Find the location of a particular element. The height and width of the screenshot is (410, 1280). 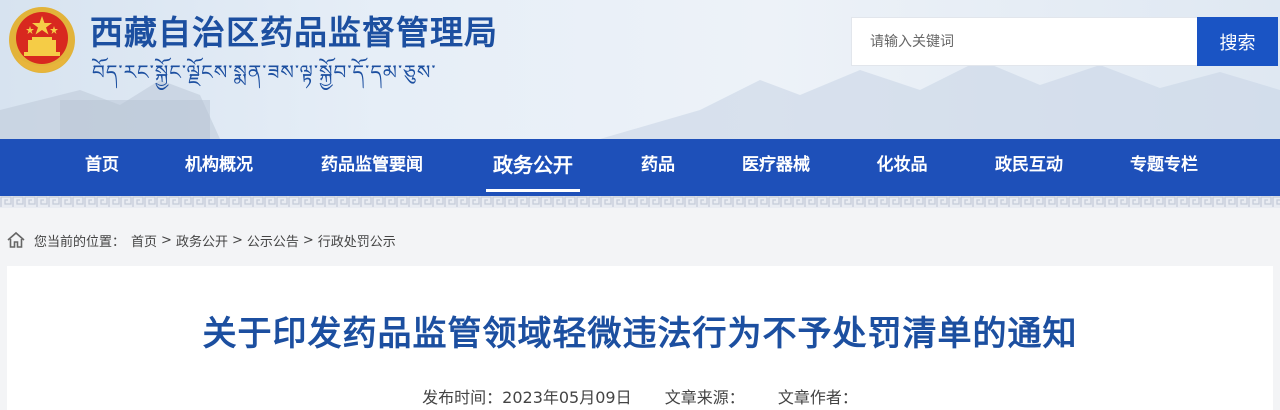

search-button: 搜索 is located at coordinates (1237, 41).